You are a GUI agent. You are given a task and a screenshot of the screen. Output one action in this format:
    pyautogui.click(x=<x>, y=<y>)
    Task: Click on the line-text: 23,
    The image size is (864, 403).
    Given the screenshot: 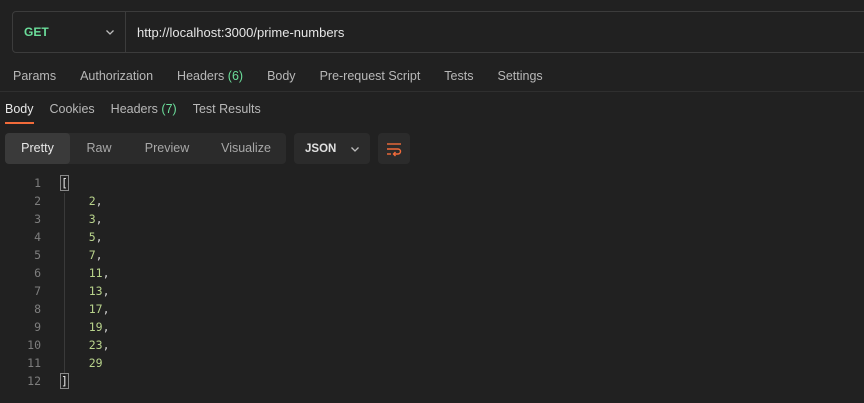 What is the action you would take?
    pyautogui.click(x=85, y=345)
    